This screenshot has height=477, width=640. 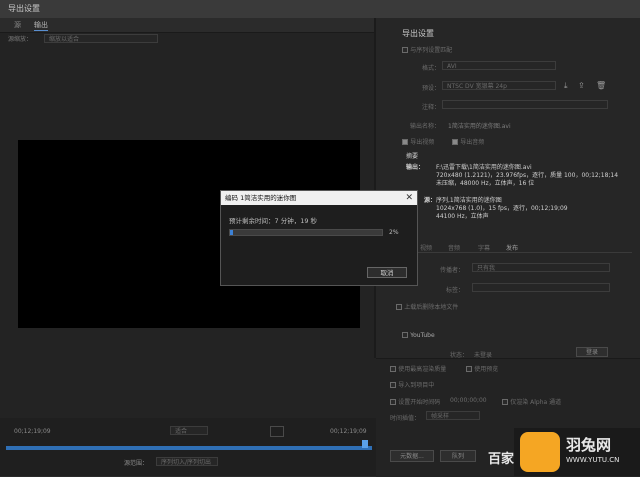 What do you see at coordinates (462, 216) in the screenshot?
I see `summary-source-line: 44100 Hz，立体声` at bounding box center [462, 216].